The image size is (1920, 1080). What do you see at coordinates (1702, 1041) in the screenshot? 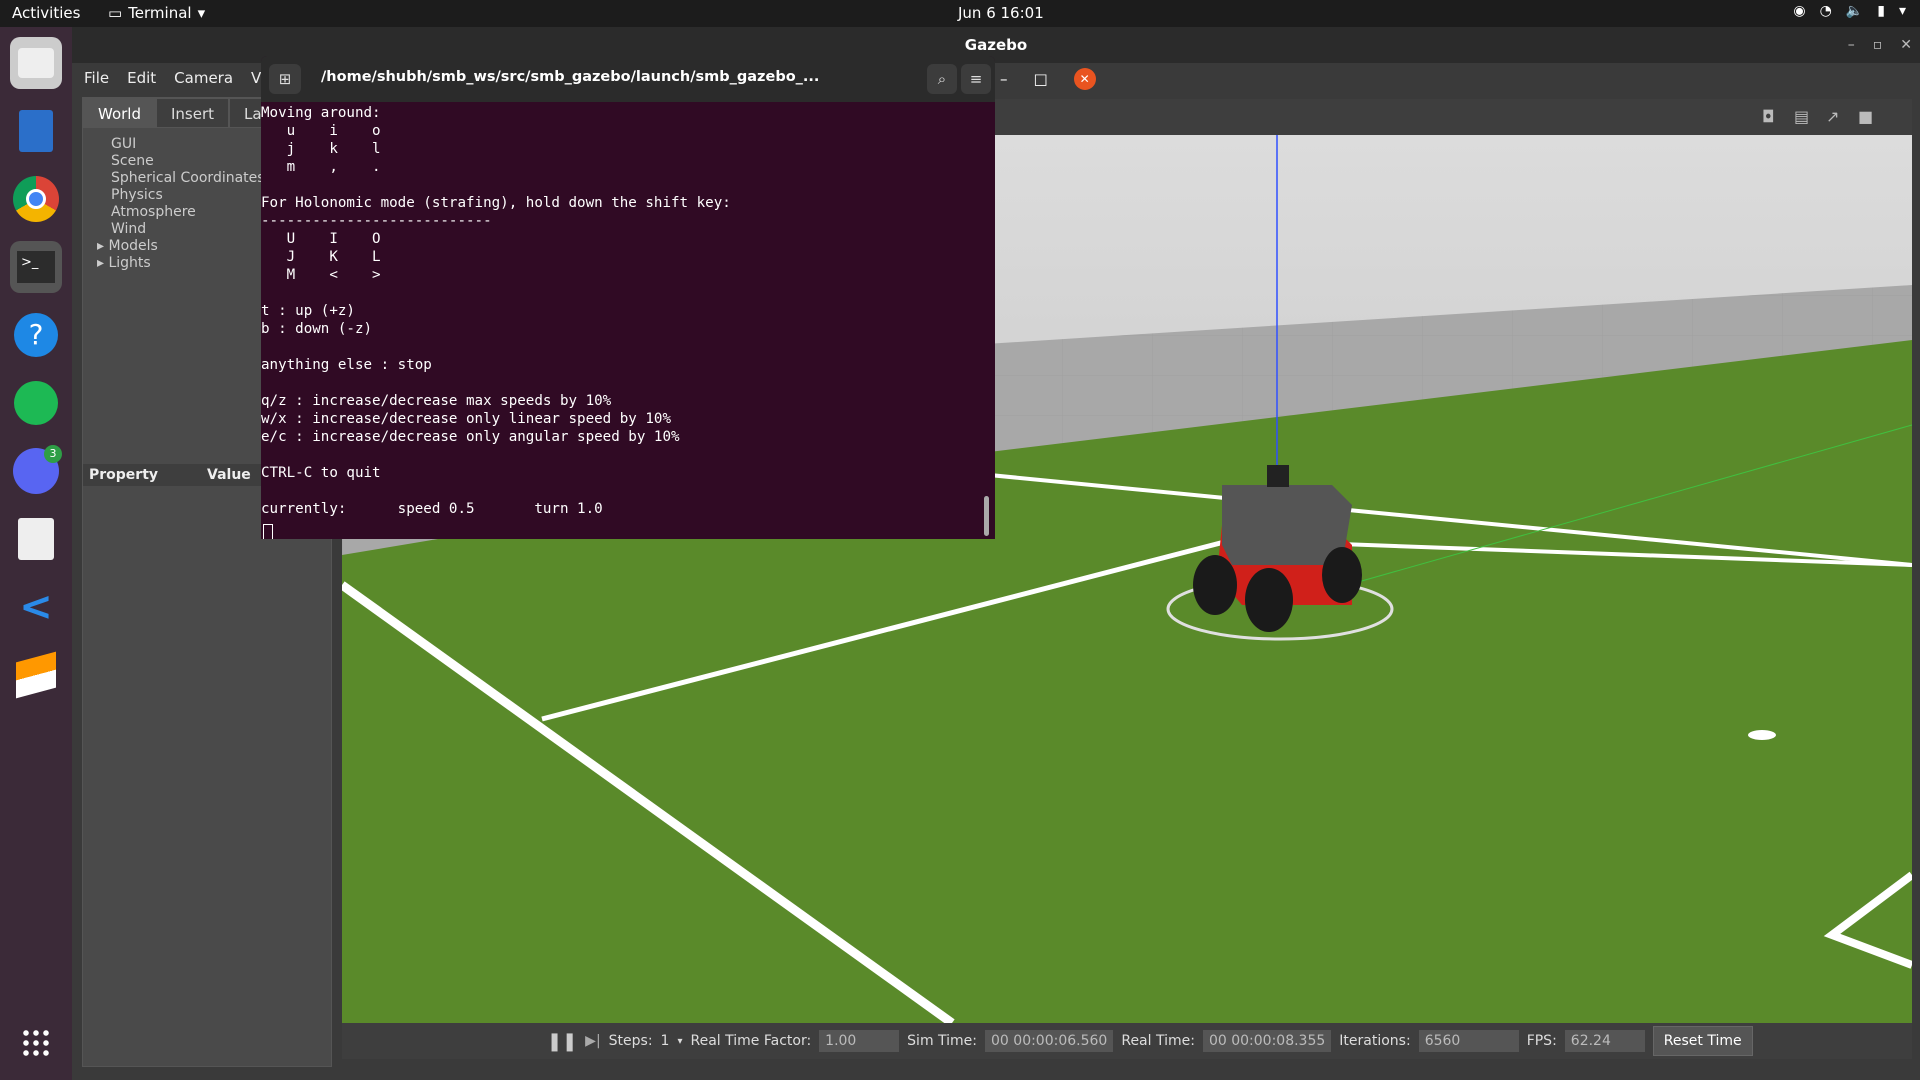
I see `reset-time-button: Reset Time` at bounding box center [1702, 1041].